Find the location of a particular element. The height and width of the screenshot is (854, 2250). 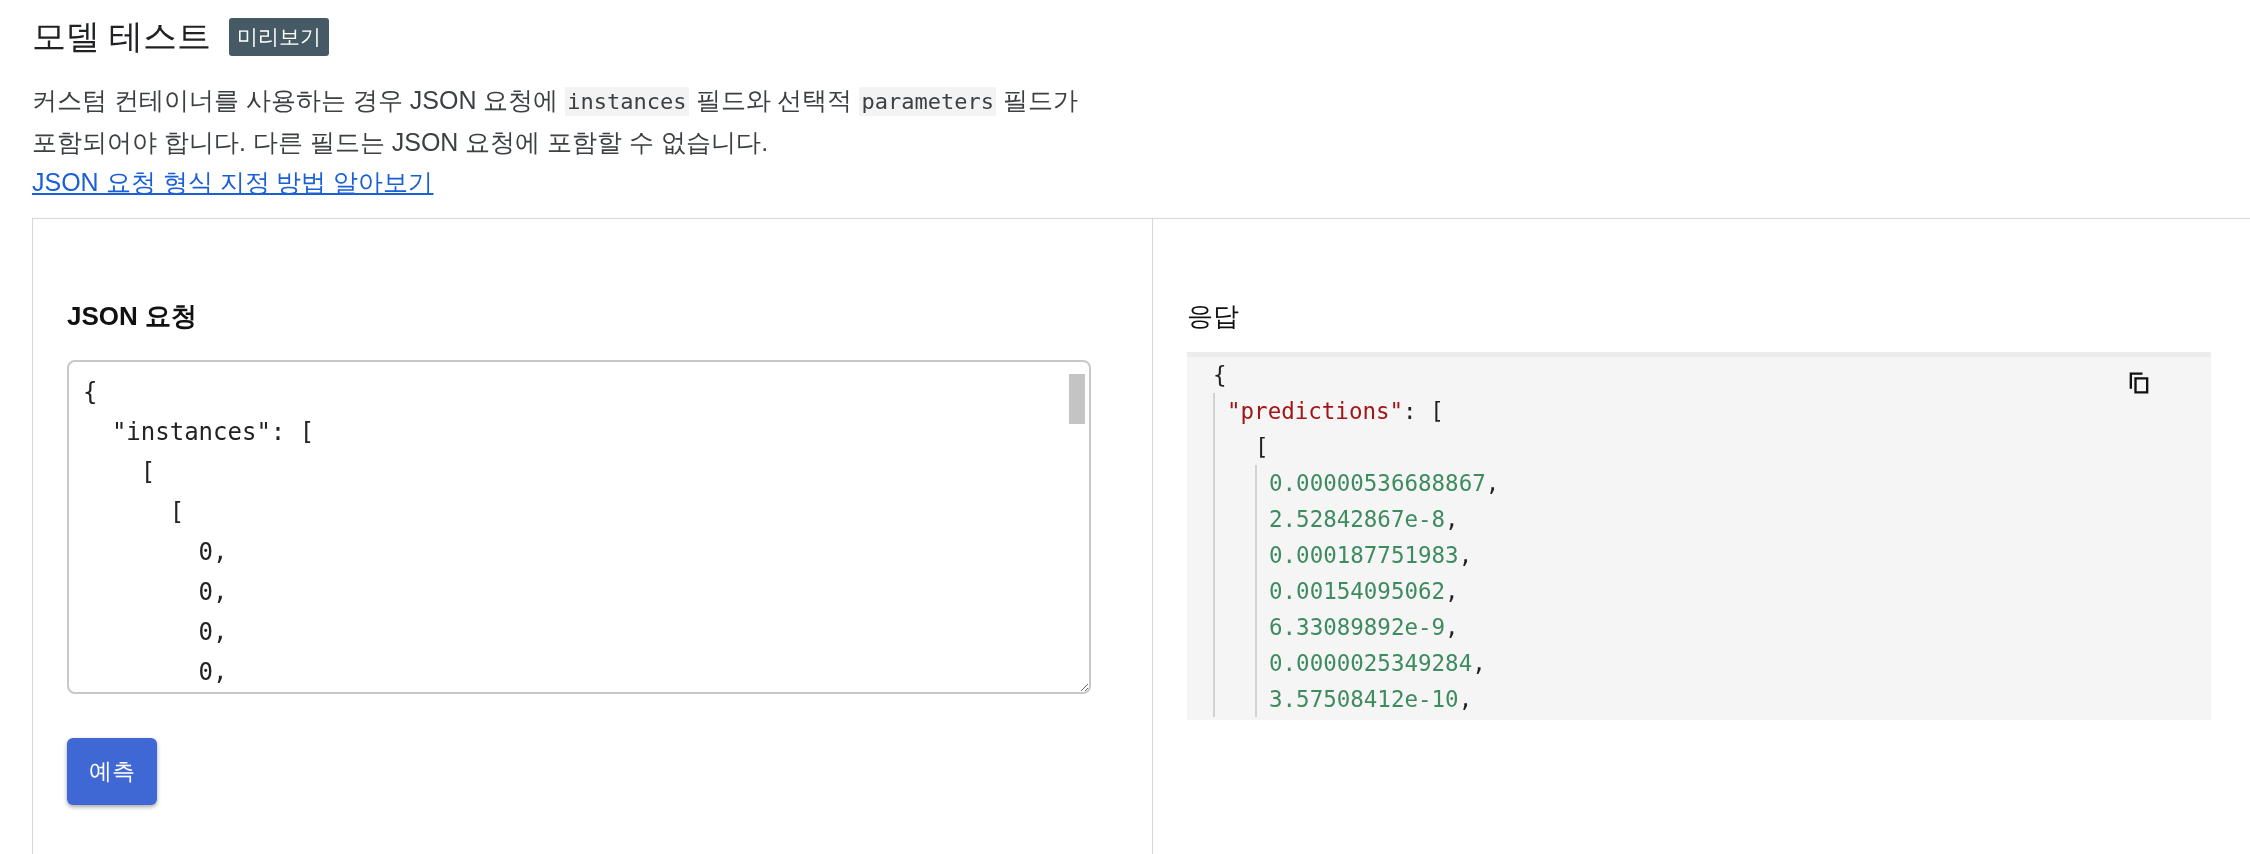

code-line: 2.52842867e-8, is located at coordinates (1364, 519).